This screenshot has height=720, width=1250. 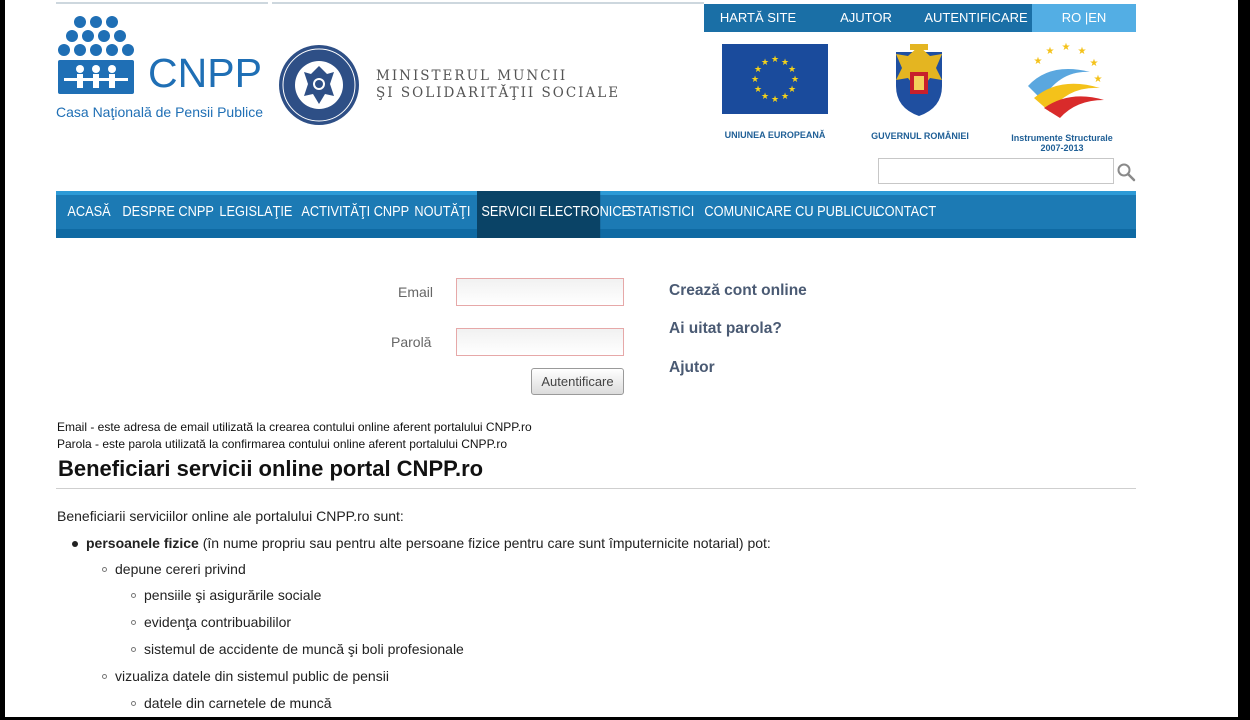 I want to click on nav-statistics: STATISTICI, so click(x=661, y=214).